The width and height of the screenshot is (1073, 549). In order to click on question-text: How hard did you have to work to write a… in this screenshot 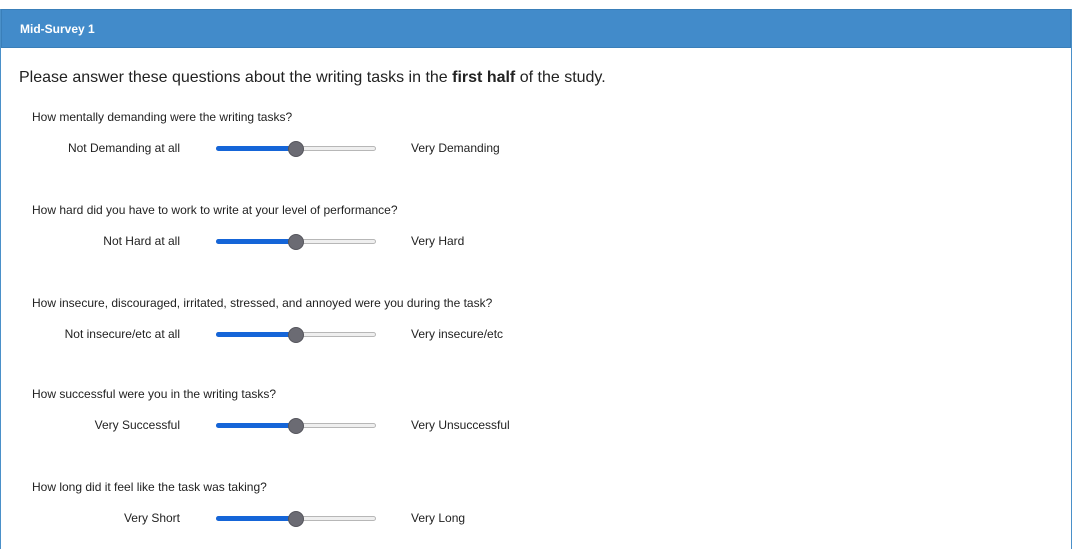, I will do `click(215, 210)`.